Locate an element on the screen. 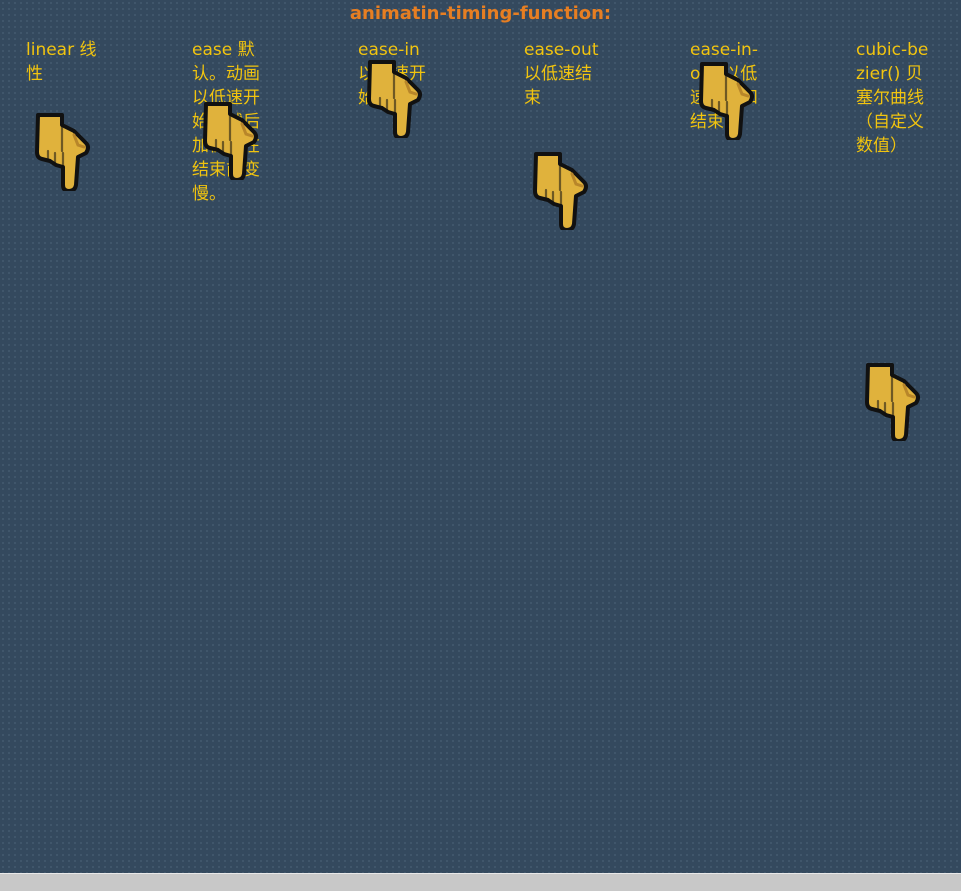  column-ease-out: ease-out 以低速结束 is located at coordinates (599, 448).